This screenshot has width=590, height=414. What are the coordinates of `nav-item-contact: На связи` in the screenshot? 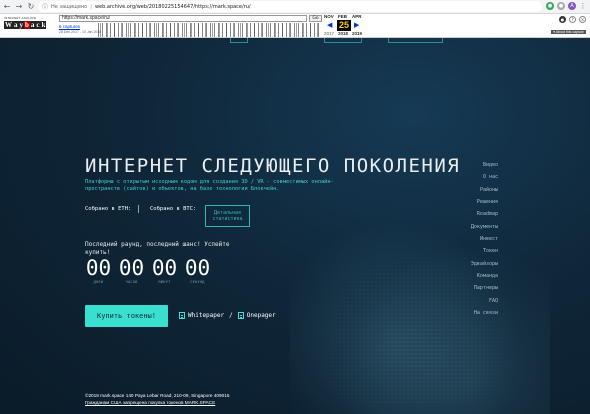 It's located at (486, 313).